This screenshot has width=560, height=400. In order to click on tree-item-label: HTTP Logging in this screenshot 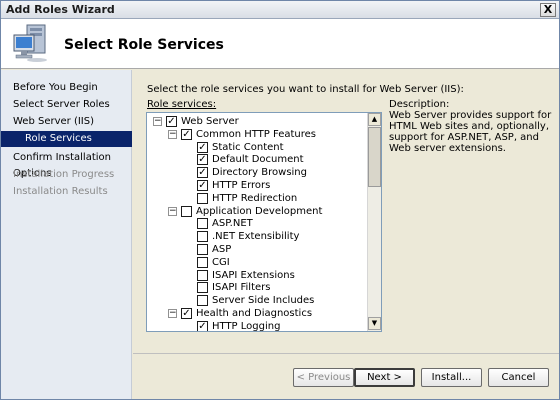, I will do `click(246, 325)`.